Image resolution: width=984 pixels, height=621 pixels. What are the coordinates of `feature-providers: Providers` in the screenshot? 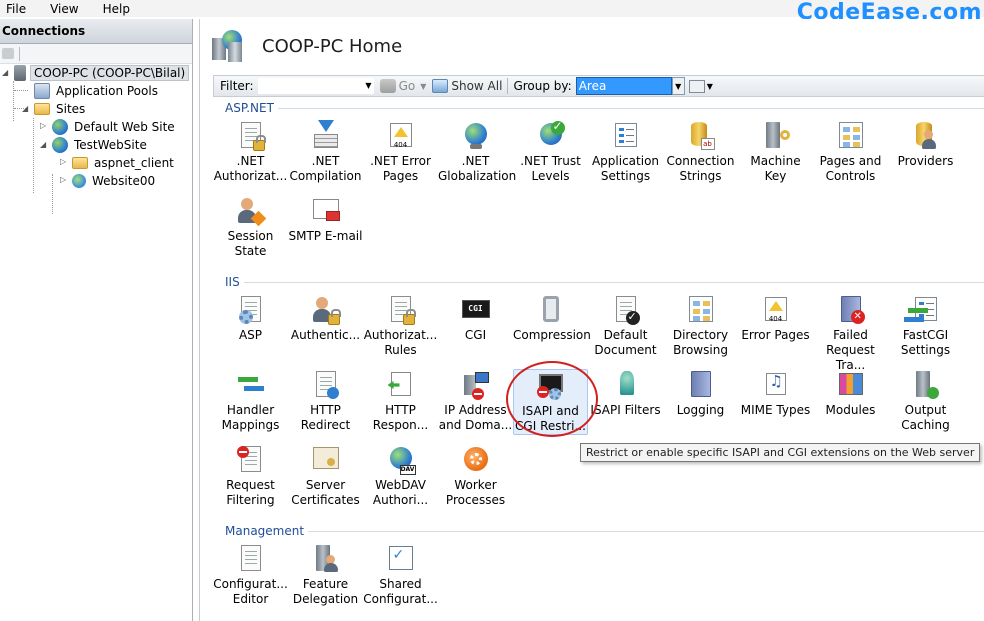 It's located at (925, 144).